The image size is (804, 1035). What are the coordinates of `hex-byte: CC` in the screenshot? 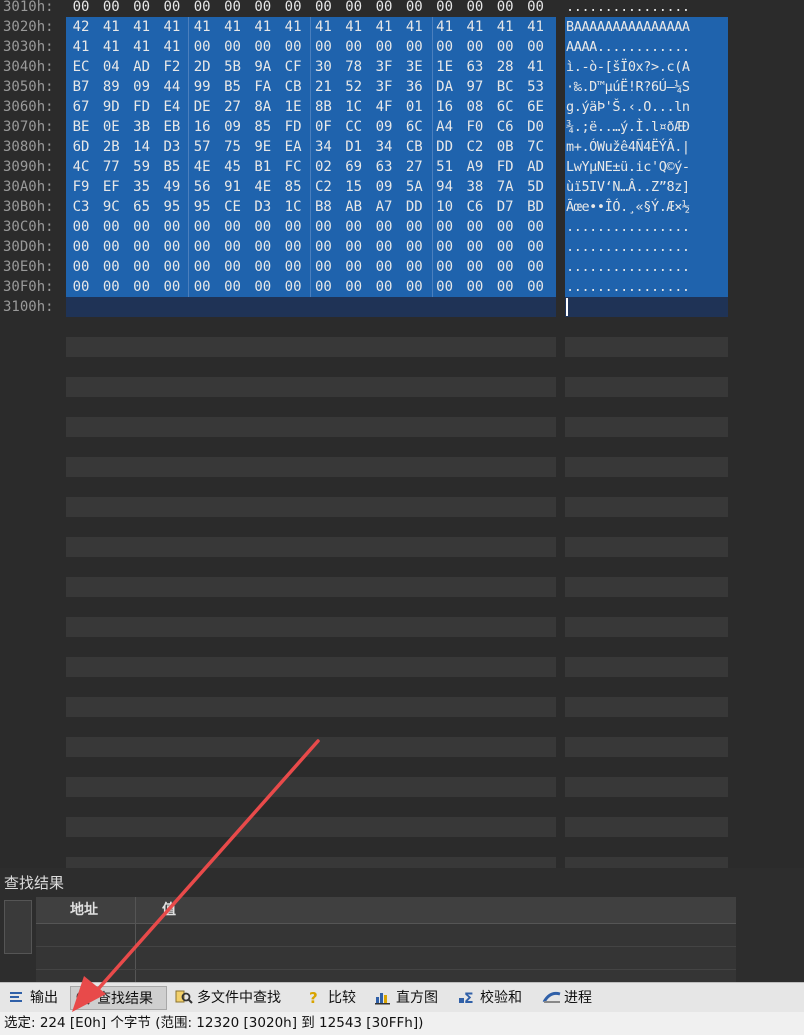 It's located at (354, 127).